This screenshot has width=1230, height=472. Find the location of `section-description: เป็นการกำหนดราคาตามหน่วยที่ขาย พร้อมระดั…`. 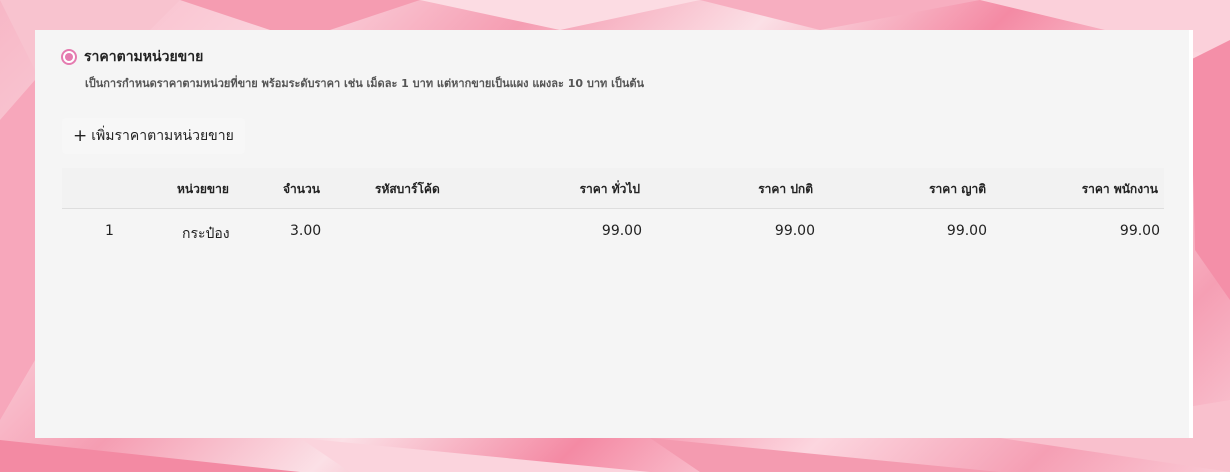

section-description: เป็นการกำหนดราคาตามหน่วยที่ขาย พร้อมระดั… is located at coordinates (365, 83).